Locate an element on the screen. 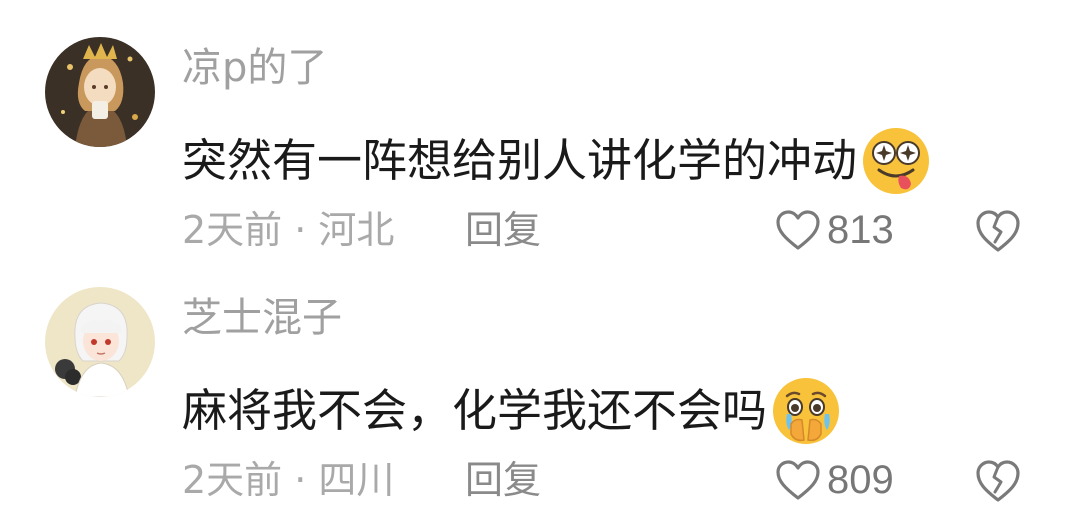  comment-meta: 2天前 · 河北 is located at coordinates (288, 230).